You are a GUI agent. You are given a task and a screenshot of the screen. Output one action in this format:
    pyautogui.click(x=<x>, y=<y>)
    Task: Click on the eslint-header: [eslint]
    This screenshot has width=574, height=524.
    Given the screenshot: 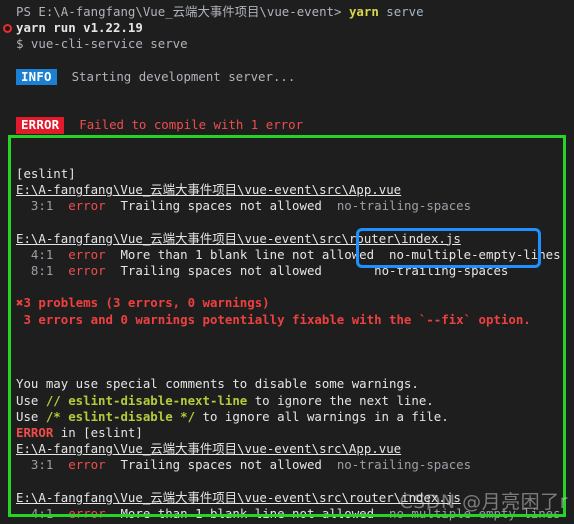 What is the action you would take?
    pyautogui.click(x=46, y=173)
    